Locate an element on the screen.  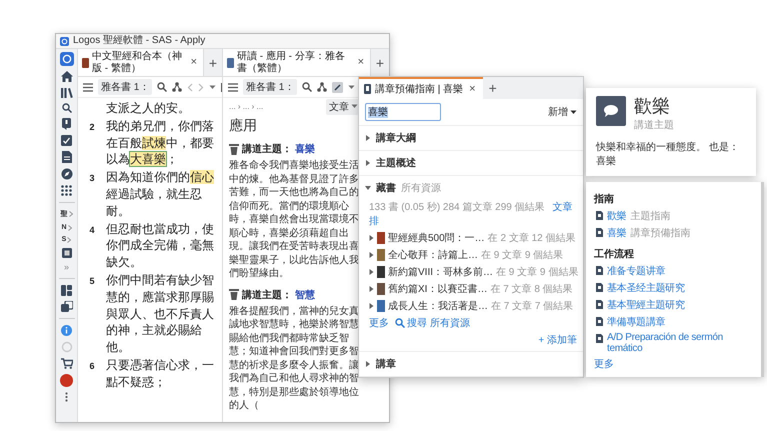
guide-link: A/D Preparación de sermón temático is located at coordinates (680, 343).